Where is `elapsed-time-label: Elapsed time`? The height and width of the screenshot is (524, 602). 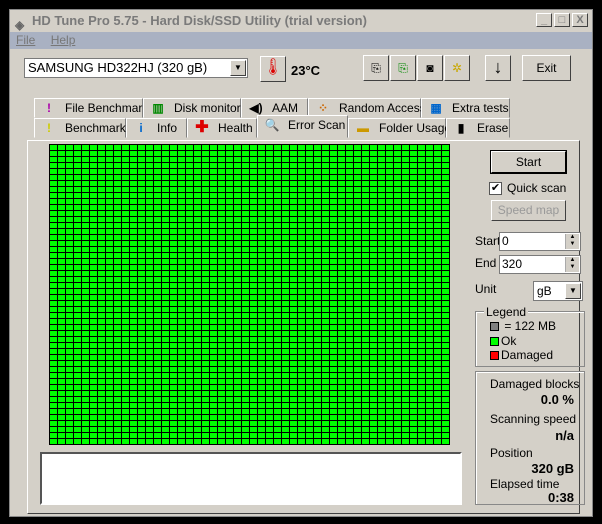 elapsed-time-label: Elapsed time is located at coordinates (525, 484).